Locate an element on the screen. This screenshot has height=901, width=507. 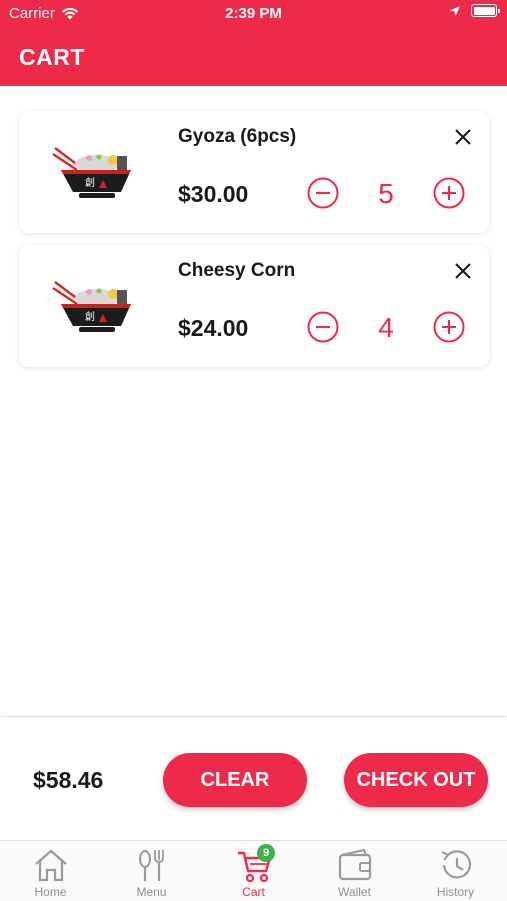
cart-item: 創 Cheesy Corn $24.00 4 is located at coordinates (254, 306).